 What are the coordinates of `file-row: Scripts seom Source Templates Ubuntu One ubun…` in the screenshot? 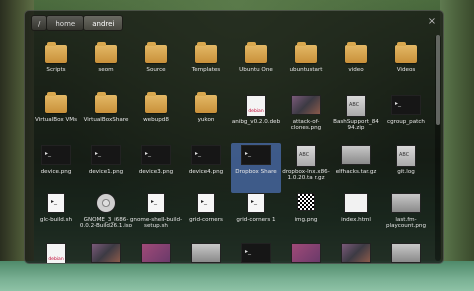 It's located at (231, 67).